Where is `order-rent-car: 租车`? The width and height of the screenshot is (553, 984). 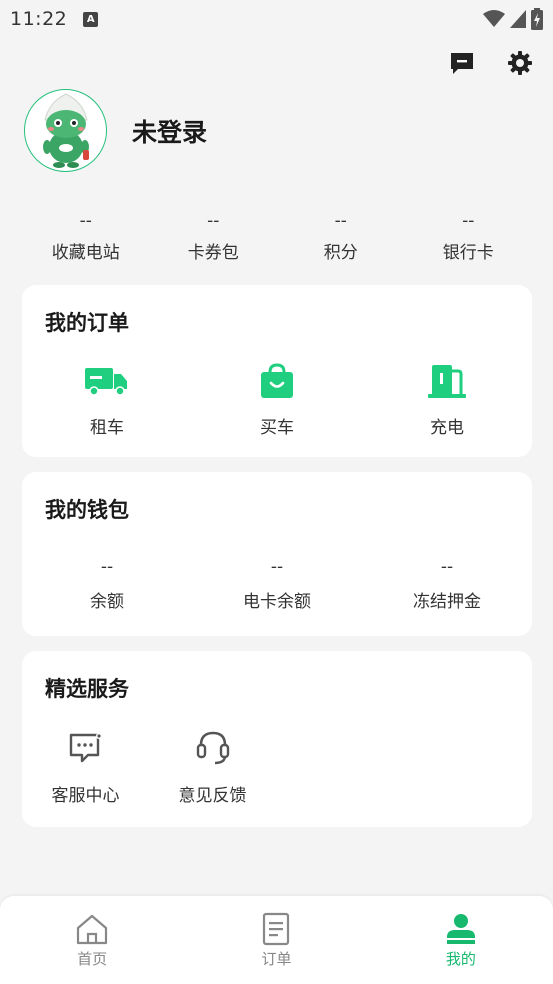
order-rent-car: 租车 is located at coordinates (107, 400).